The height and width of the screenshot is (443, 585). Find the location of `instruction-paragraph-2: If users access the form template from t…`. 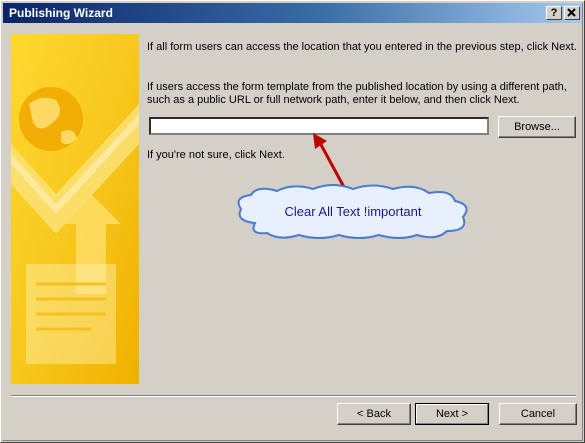

instruction-paragraph-2: If users access the form template from t… is located at coordinates (357, 93).